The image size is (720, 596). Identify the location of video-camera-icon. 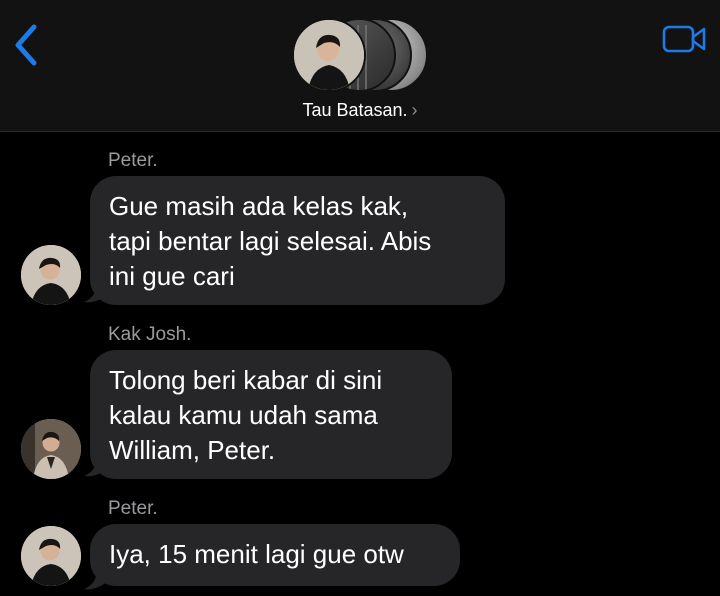
(684, 39).